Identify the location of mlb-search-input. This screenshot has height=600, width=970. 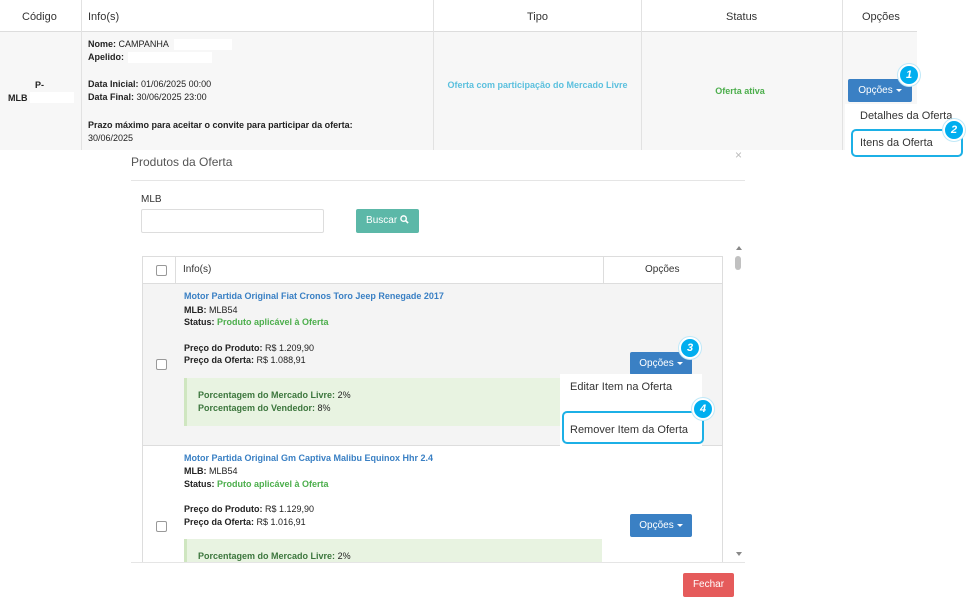
(232, 221).